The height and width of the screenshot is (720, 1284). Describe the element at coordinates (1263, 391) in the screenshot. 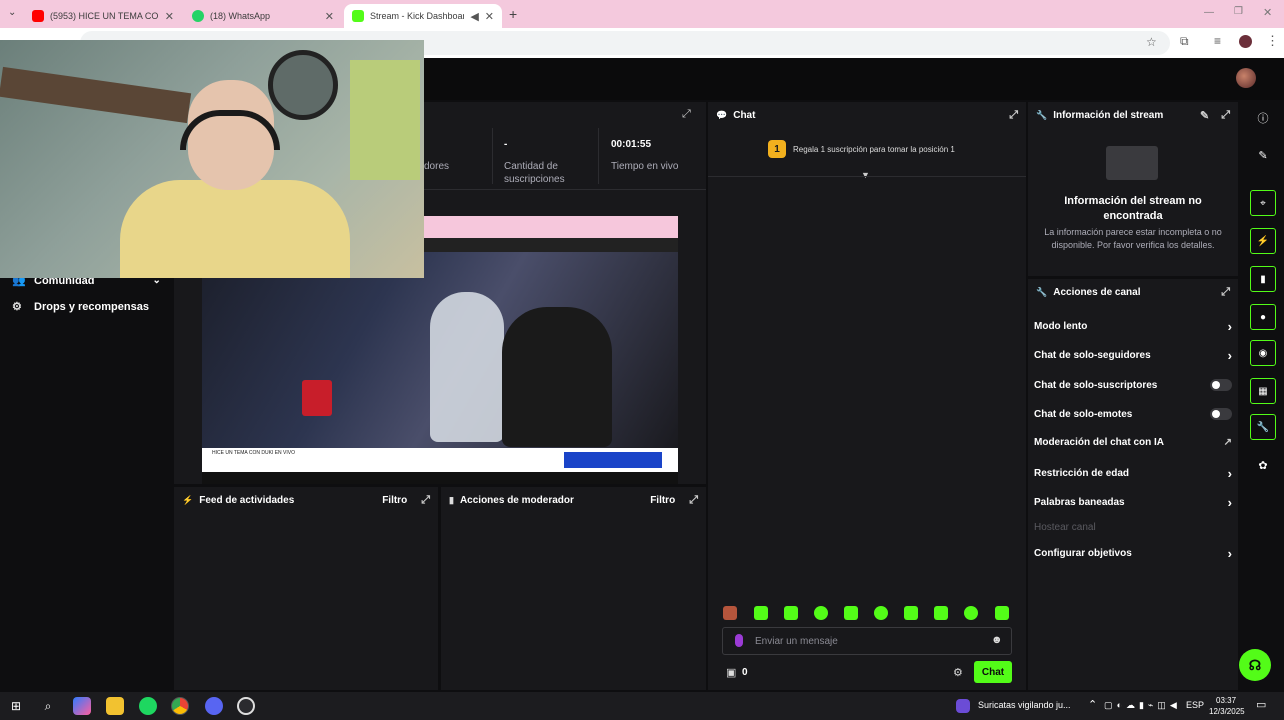

I see `rail-layout-icon: ▦` at that location.